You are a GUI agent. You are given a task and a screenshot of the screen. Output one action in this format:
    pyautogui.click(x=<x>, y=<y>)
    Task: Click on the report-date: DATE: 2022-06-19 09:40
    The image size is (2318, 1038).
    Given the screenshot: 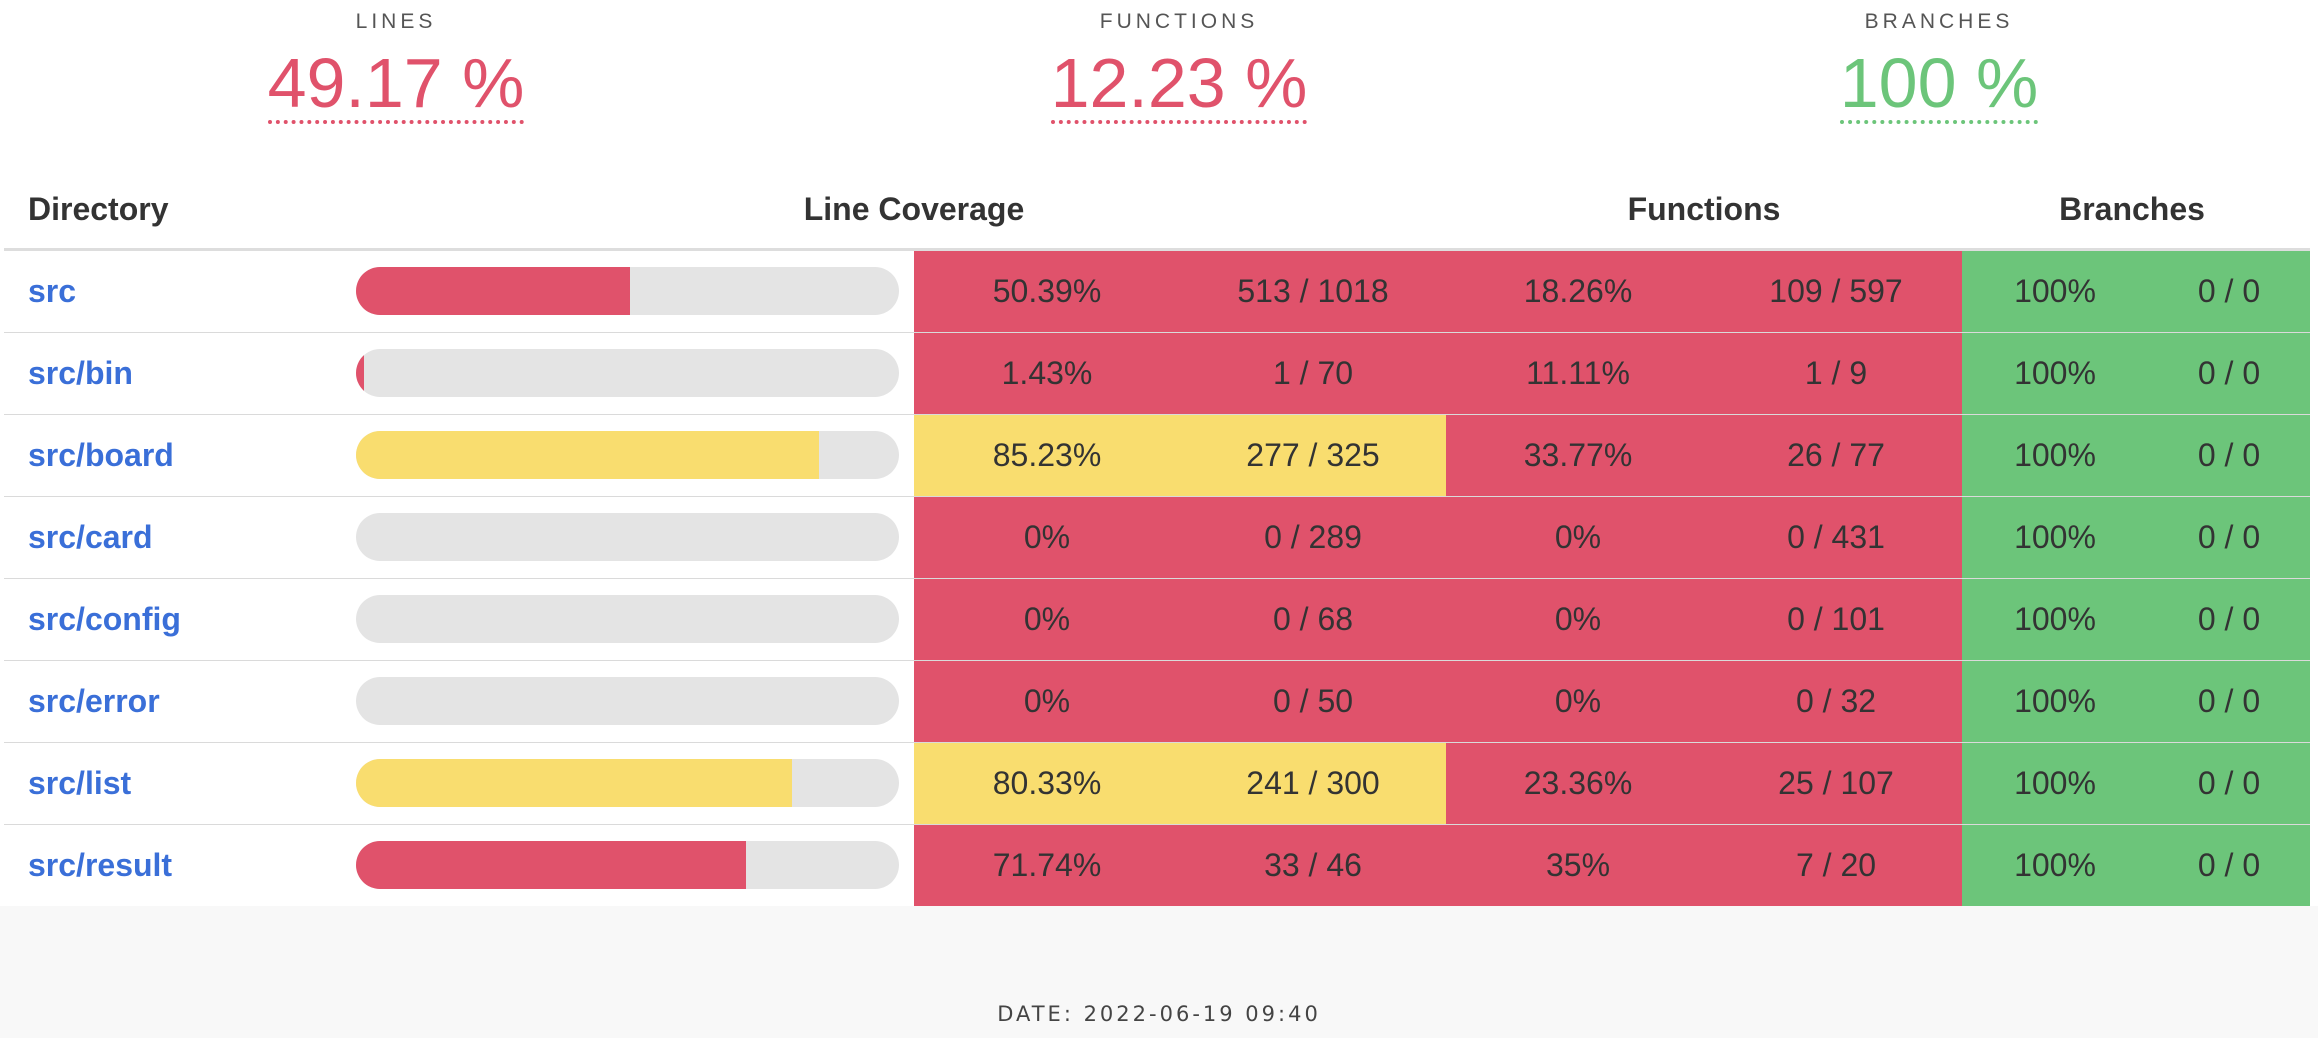 What is the action you would take?
    pyautogui.click(x=1159, y=1014)
    